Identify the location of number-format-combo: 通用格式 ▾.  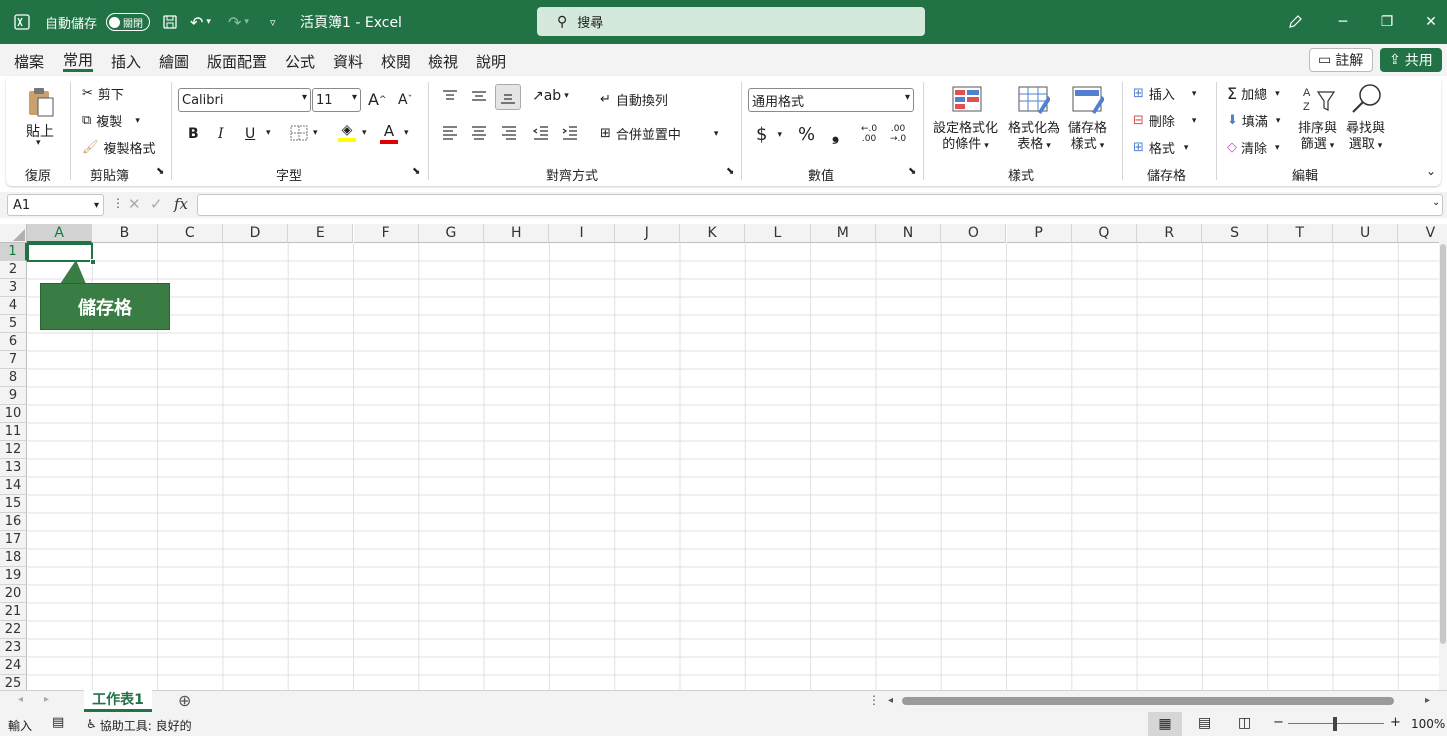
(831, 100).